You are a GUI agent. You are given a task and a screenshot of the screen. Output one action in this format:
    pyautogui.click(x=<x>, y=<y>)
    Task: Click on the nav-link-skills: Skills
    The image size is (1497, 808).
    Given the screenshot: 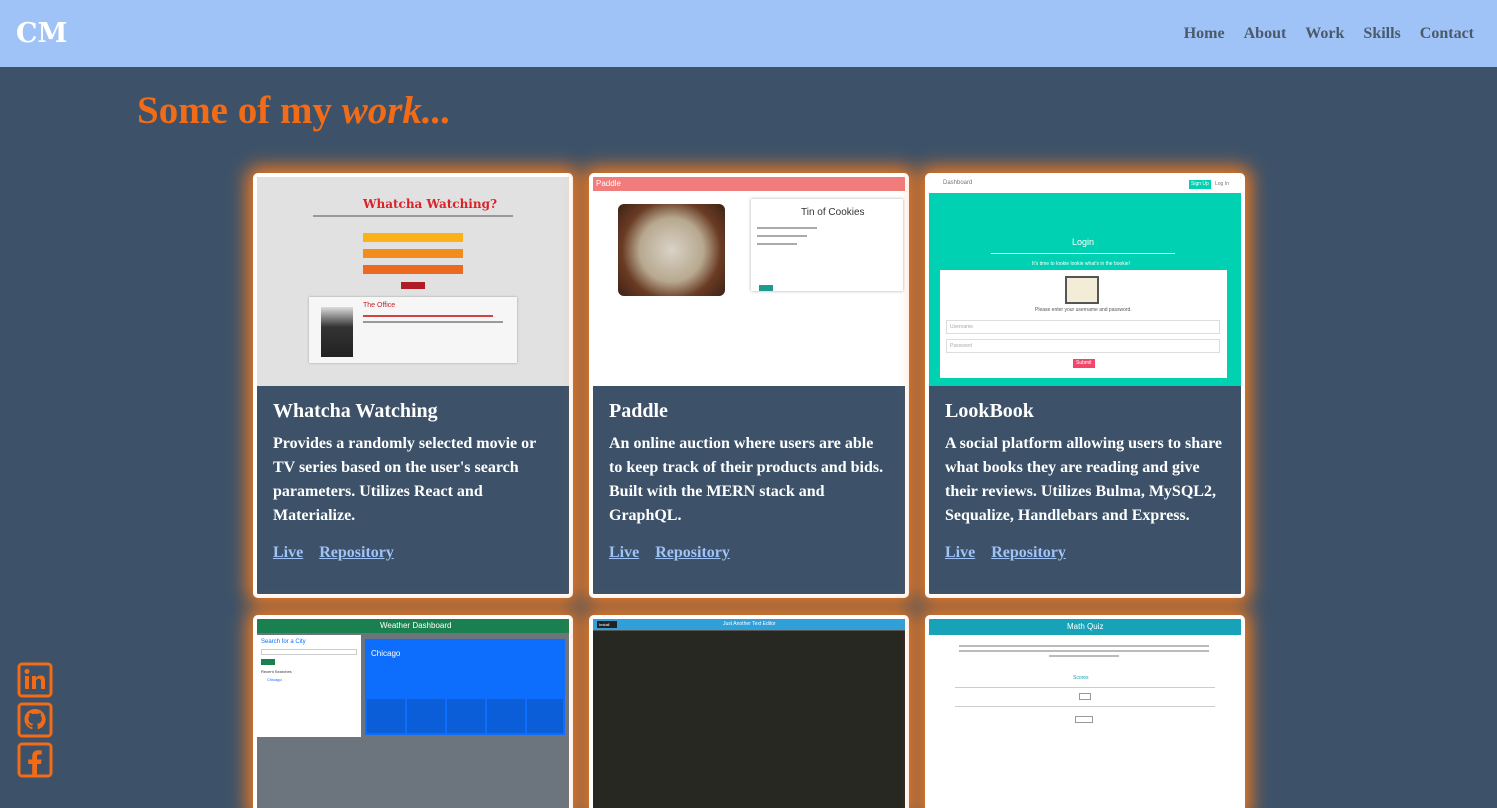 What is the action you would take?
    pyautogui.click(x=1381, y=34)
    